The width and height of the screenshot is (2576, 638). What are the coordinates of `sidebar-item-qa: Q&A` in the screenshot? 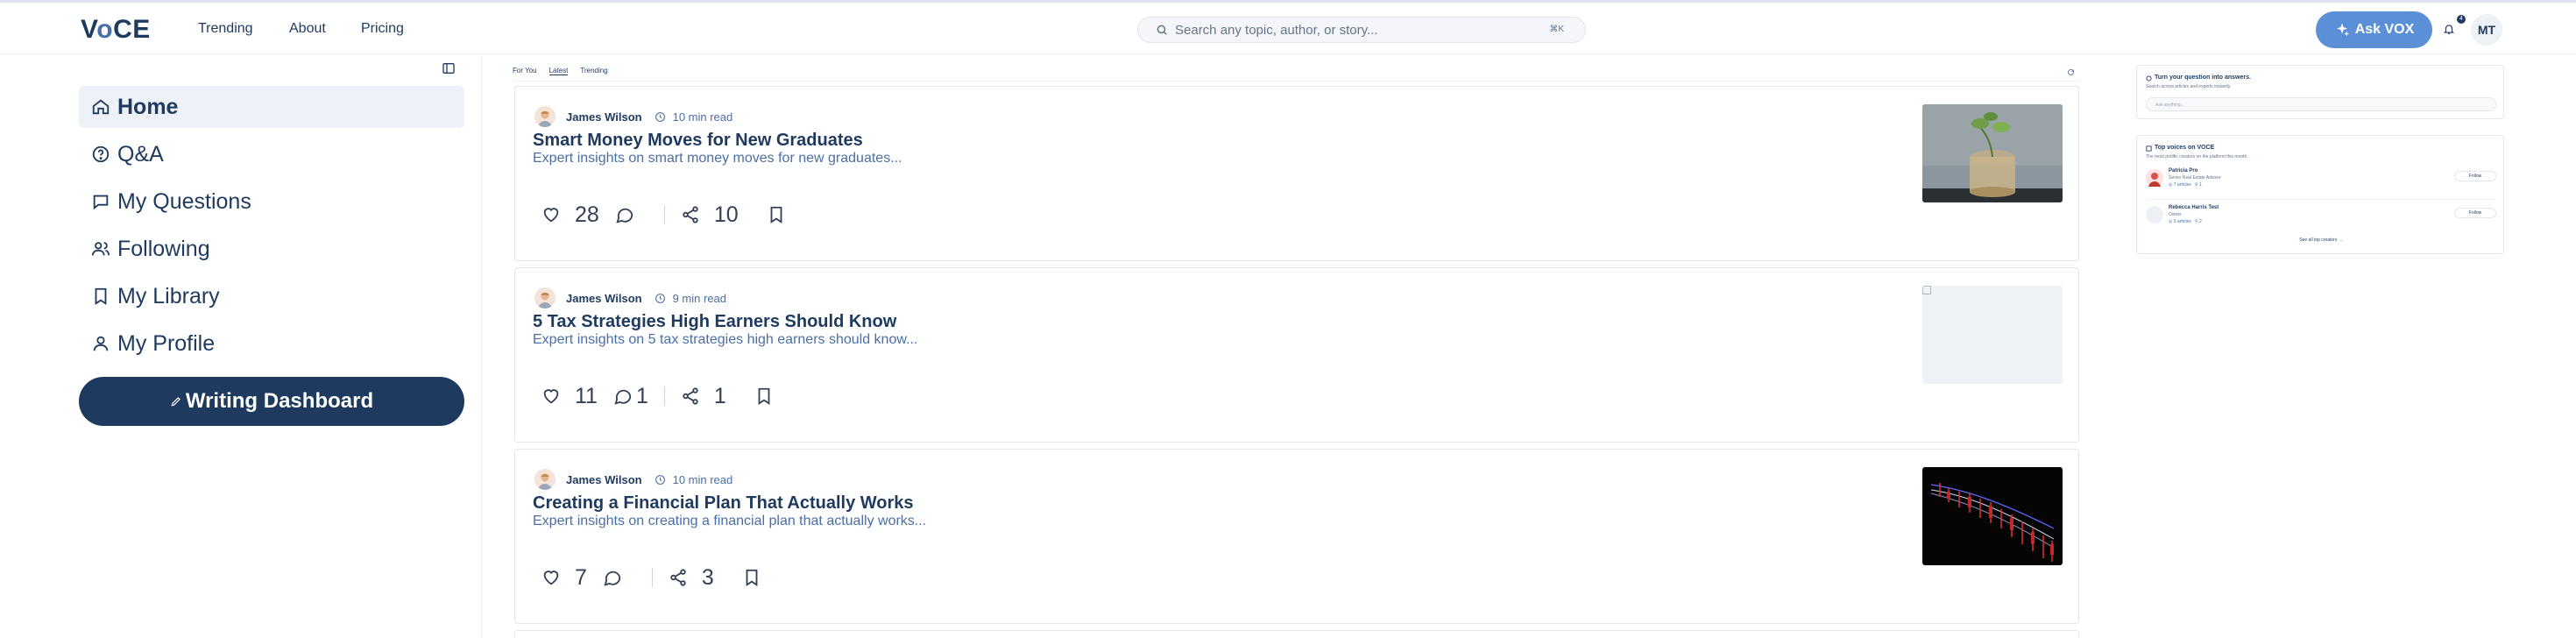 It's located at (271, 154).